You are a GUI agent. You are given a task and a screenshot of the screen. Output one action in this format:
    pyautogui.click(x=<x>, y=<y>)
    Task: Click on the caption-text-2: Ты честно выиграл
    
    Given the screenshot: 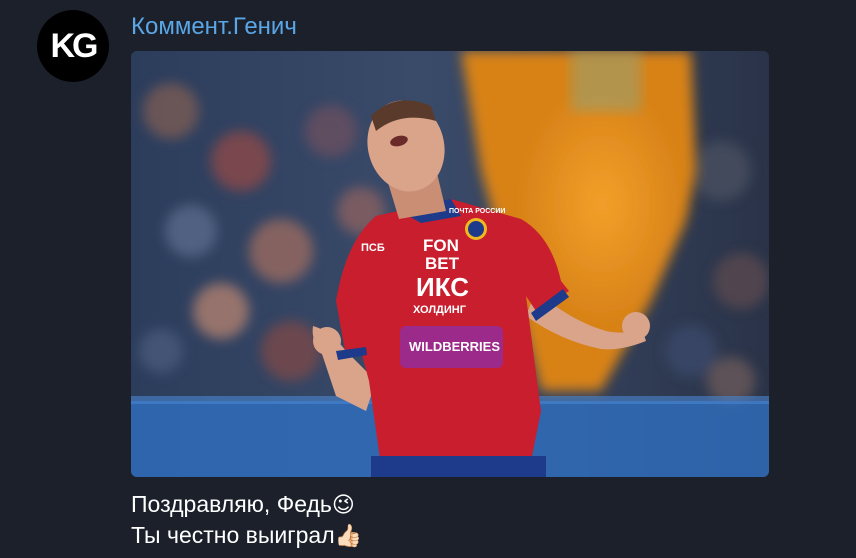 What is the action you would take?
    pyautogui.click(x=233, y=535)
    